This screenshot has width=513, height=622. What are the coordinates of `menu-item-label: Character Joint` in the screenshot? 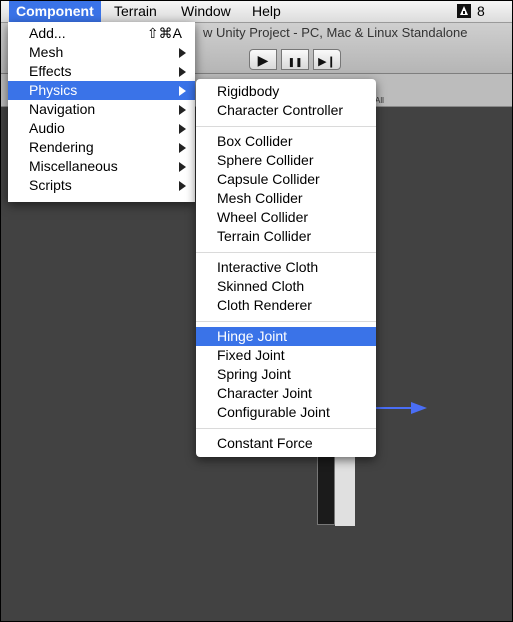 It's located at (264, 393).